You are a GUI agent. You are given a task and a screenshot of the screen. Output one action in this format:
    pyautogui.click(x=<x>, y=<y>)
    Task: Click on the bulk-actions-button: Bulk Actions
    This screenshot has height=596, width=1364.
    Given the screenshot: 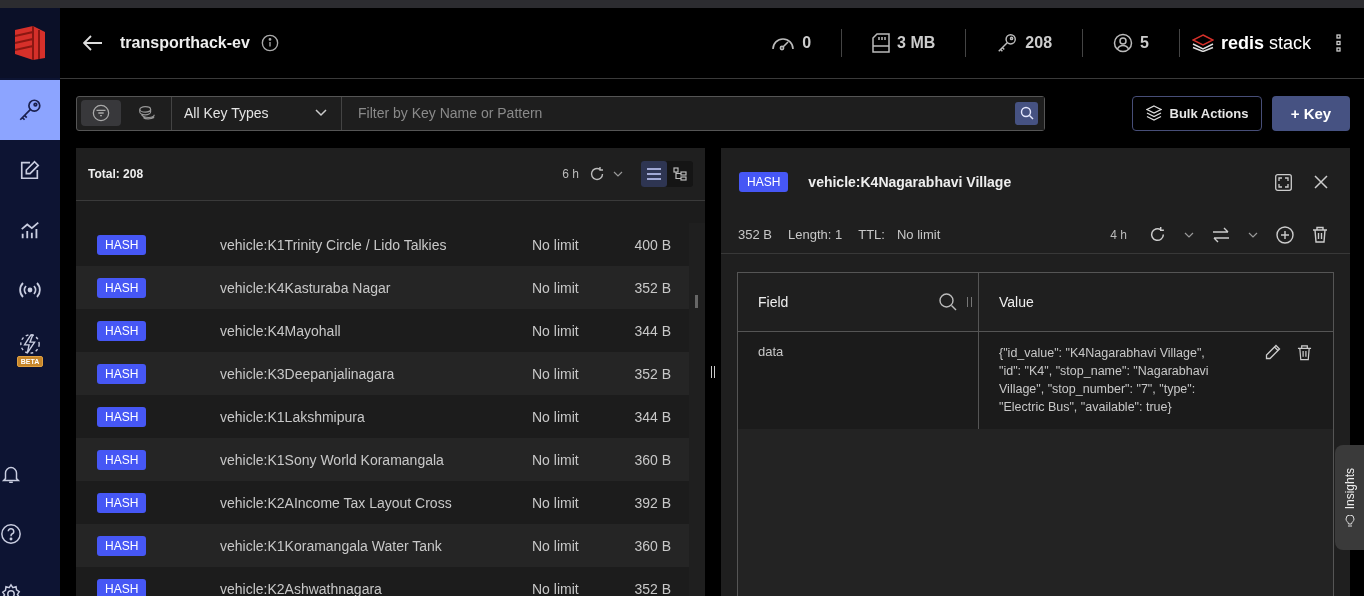 What is the action you would take?
    pyautogui.click(x=1197, y=113)
    